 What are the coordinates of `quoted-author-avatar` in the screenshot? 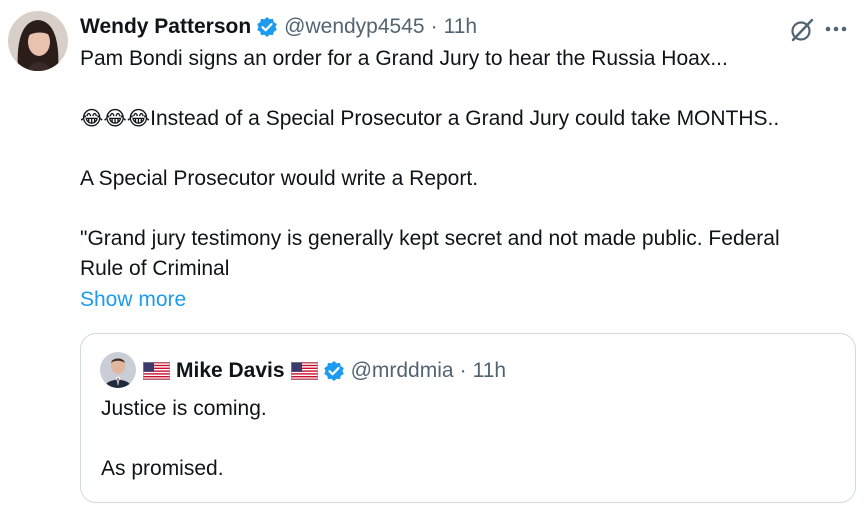 It's located at (118, 370).